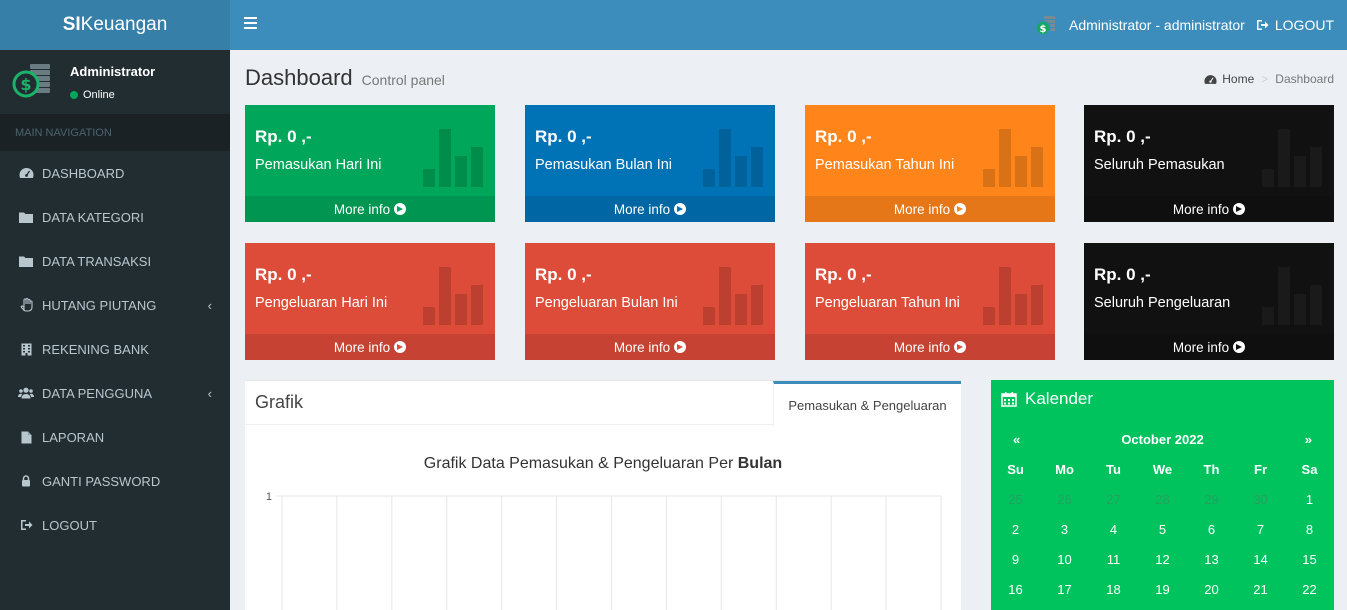 This screenshot has height=610, width=1347. Describe the element at coordinates (1059, 398) in the screenshot. I see `calendar-title: Kalender` at that location.